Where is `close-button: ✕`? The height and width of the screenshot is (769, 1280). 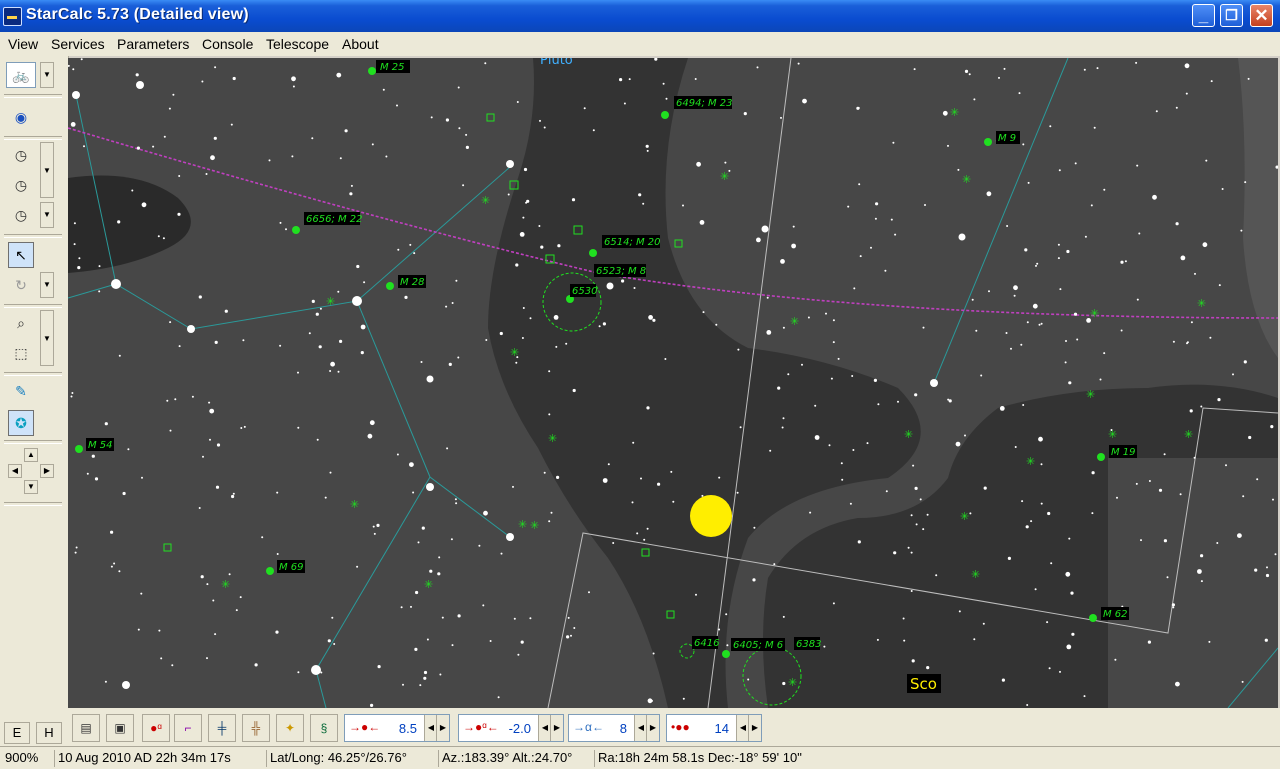 close-button: ✕ is located at coordinates (1261, 15).